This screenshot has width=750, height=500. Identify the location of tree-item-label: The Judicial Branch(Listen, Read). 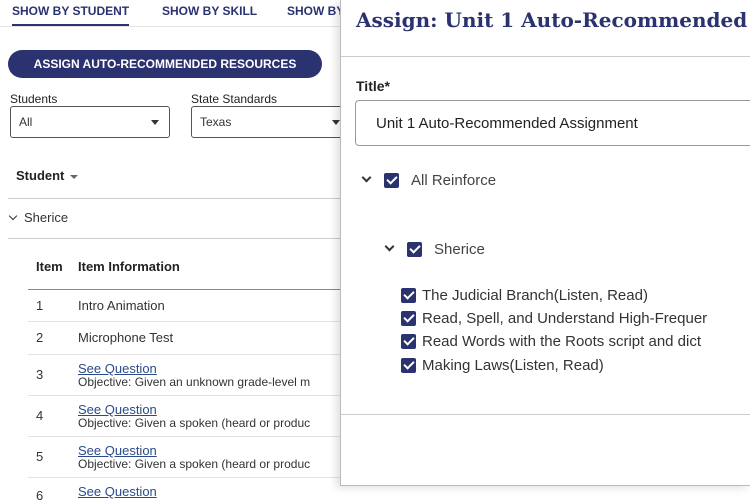
(535, 295).